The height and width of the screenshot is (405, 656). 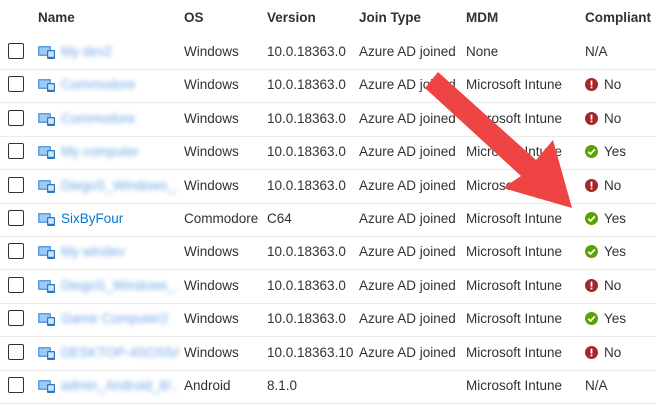 I want to click on version-cell: 10.0.18363.10, so click(x=310, y=352).